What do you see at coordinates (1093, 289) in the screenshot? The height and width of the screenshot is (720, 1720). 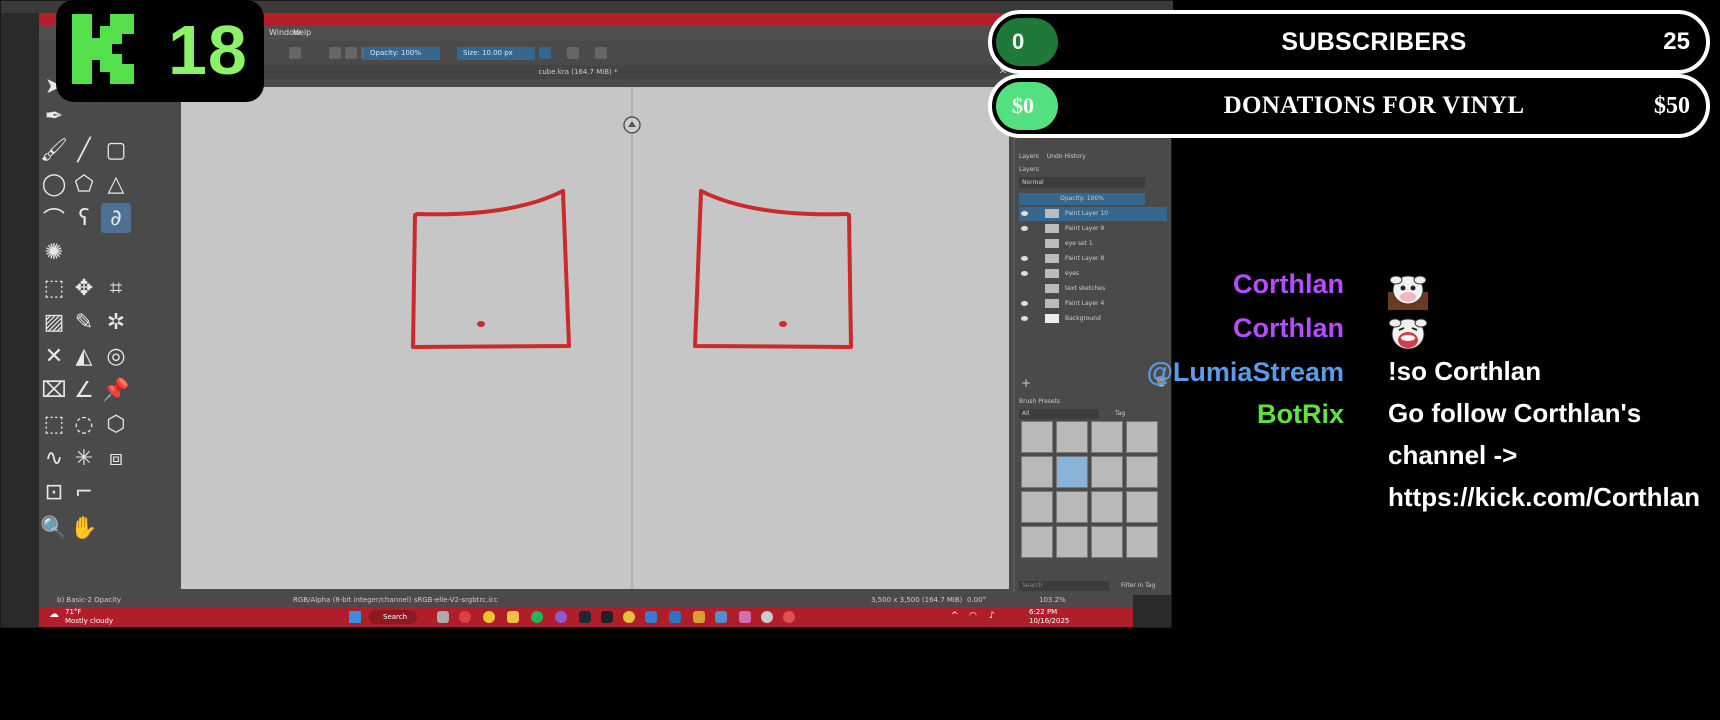 I see `layer-row: text sketches` at bounding box center [1093, 289].